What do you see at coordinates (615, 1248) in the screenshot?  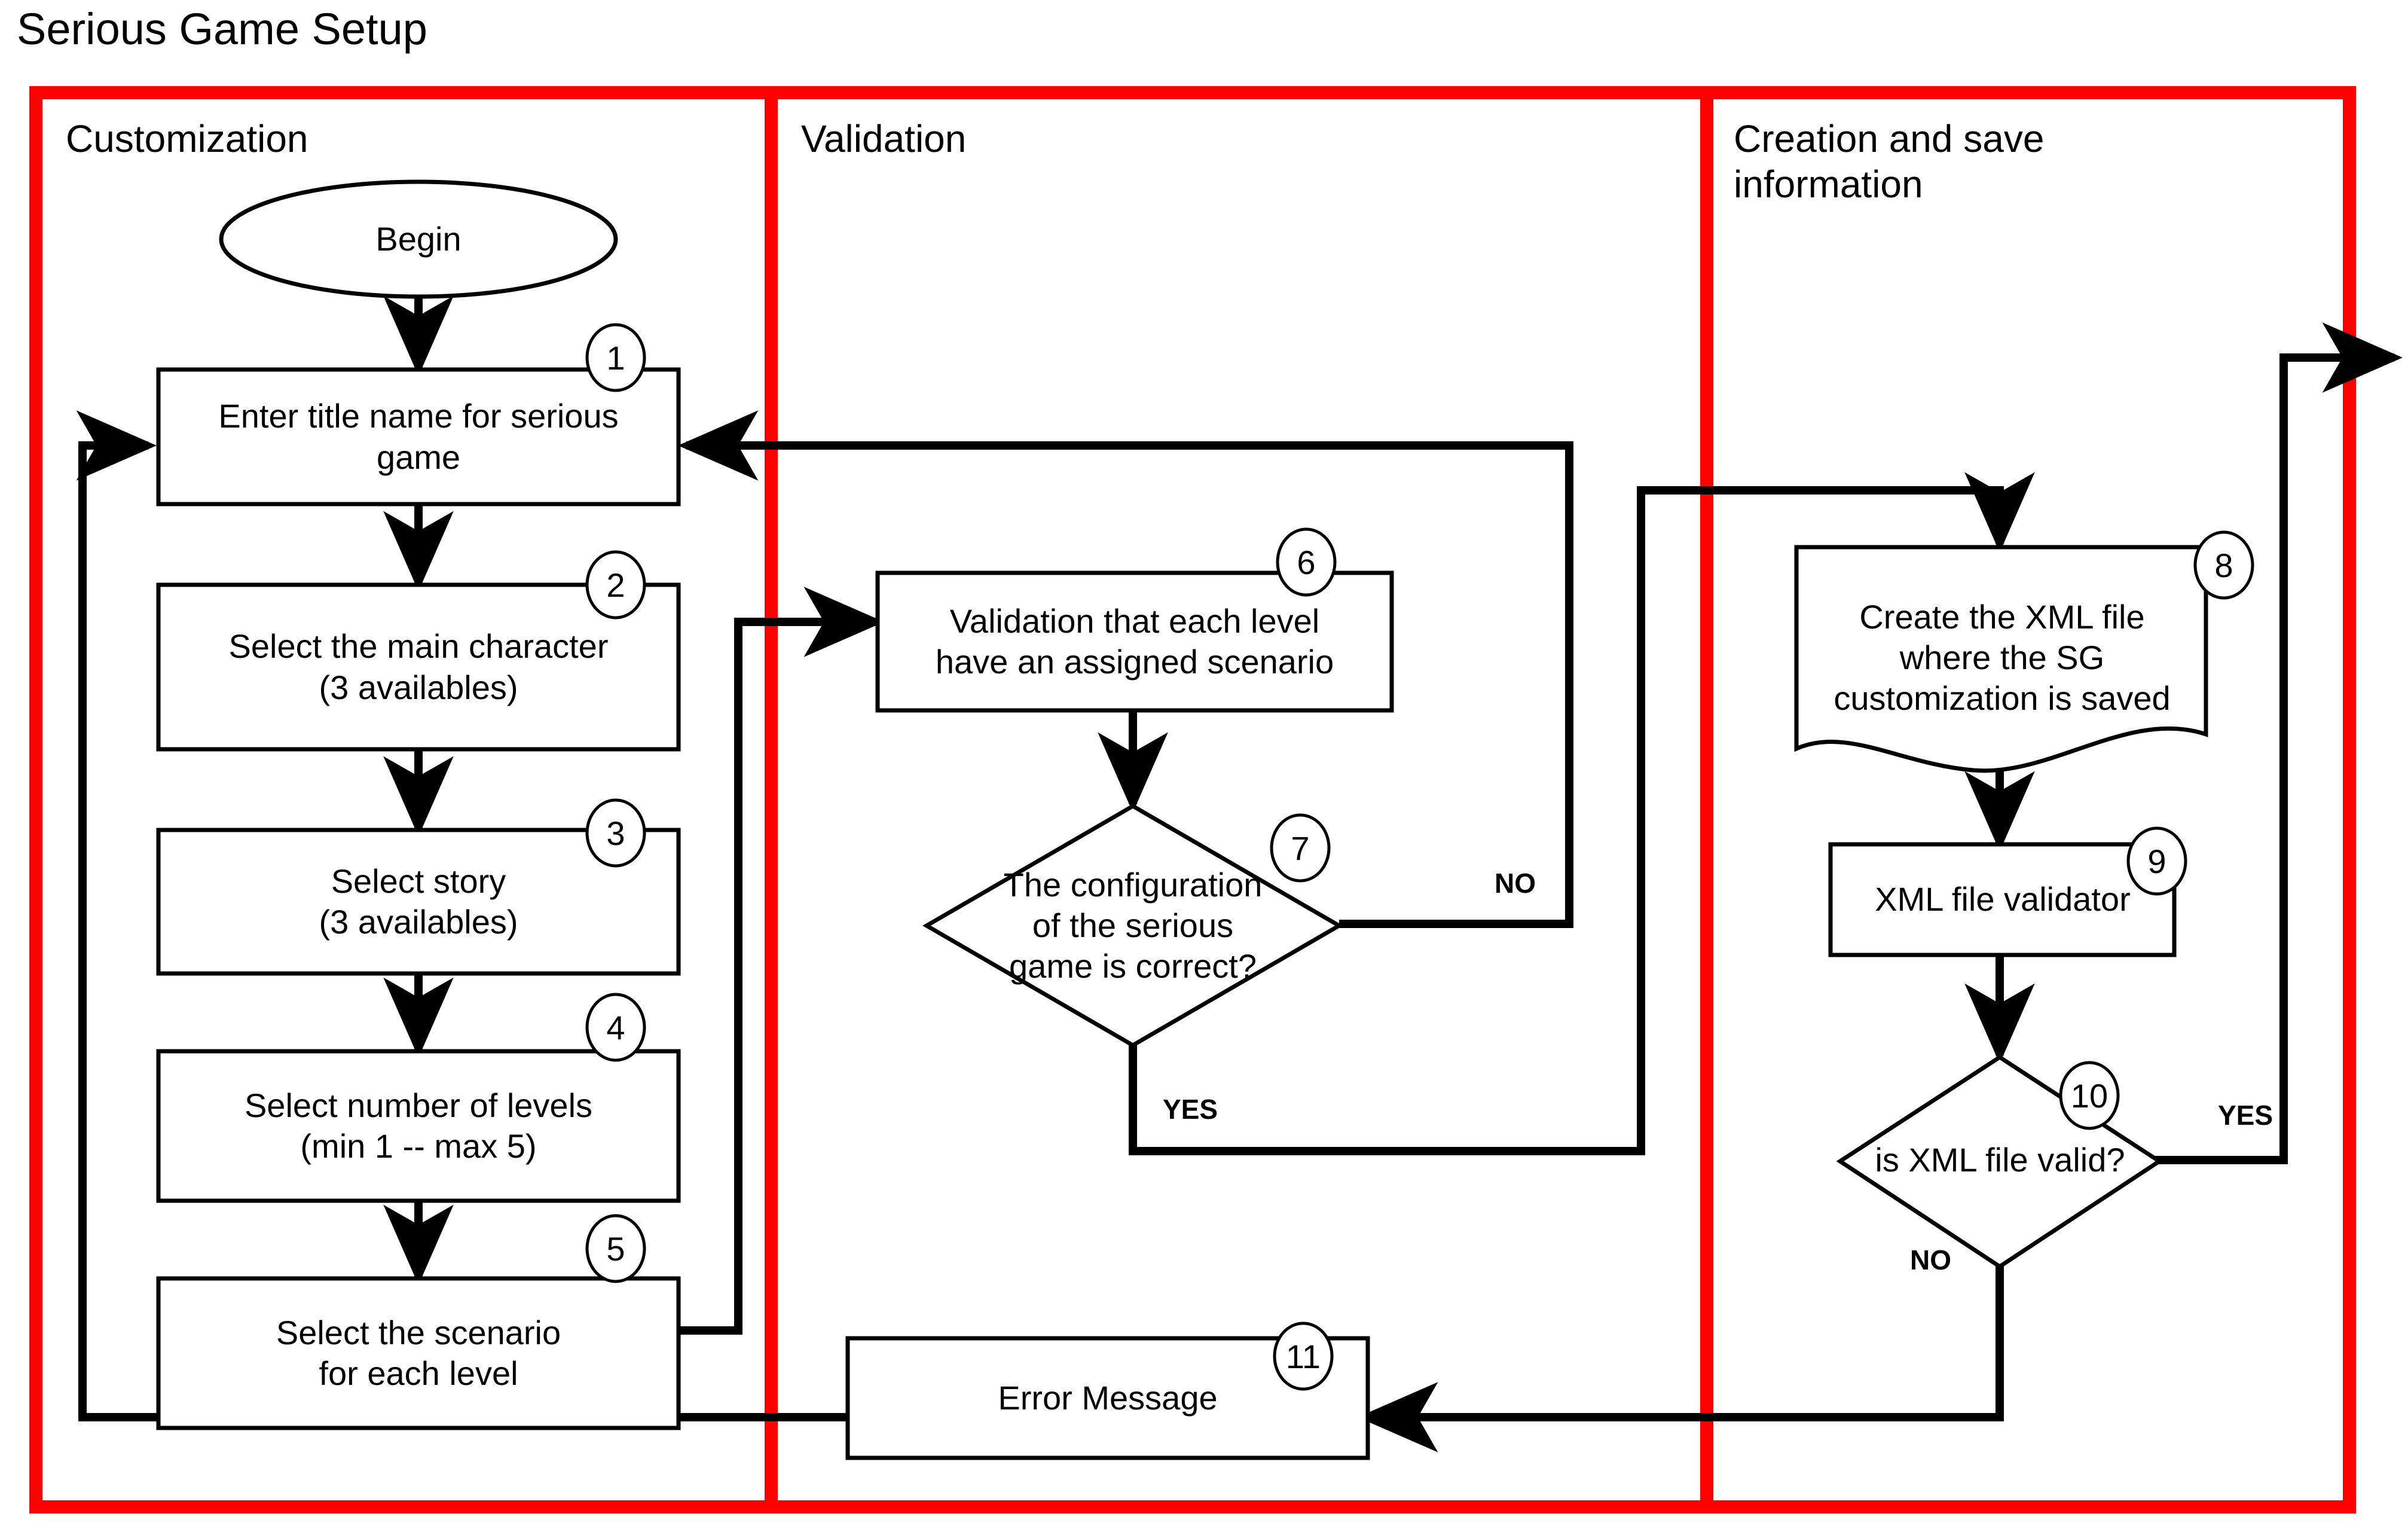 I see `node-tag-5: 5` at bounding box center [615, 1248].